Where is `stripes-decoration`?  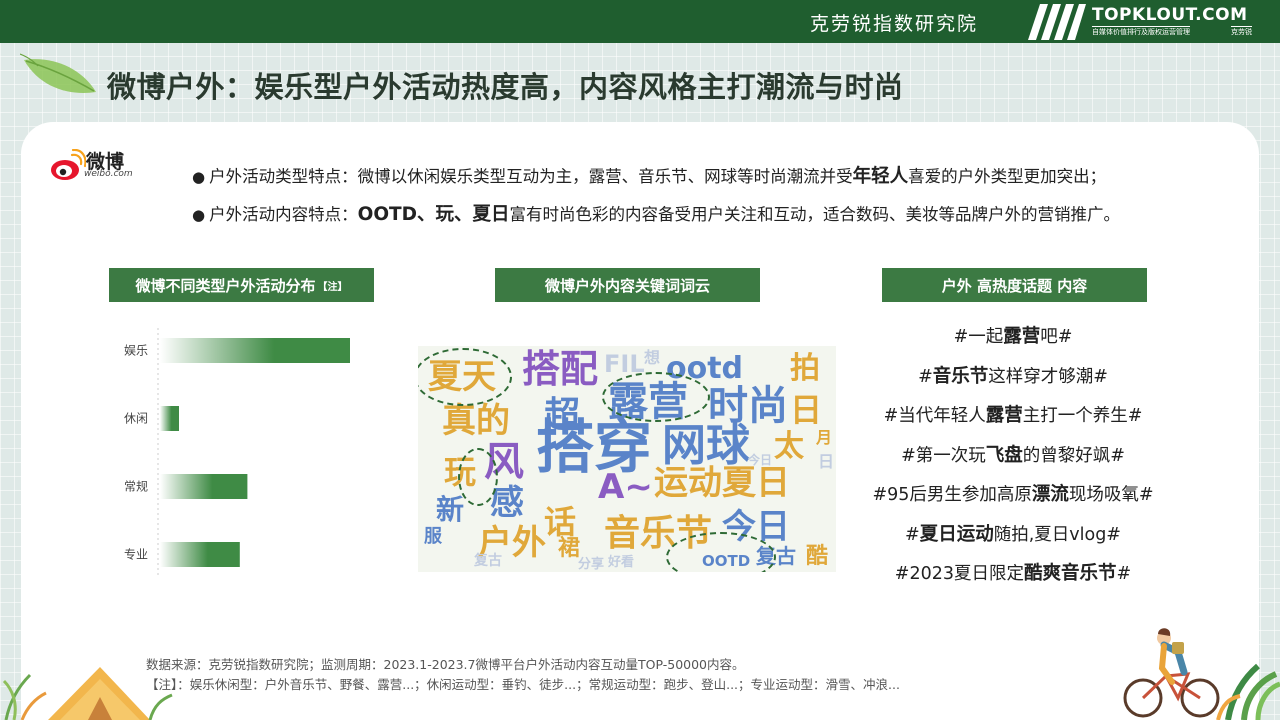 stripes-decoration is located at coordinates (1057, 22).